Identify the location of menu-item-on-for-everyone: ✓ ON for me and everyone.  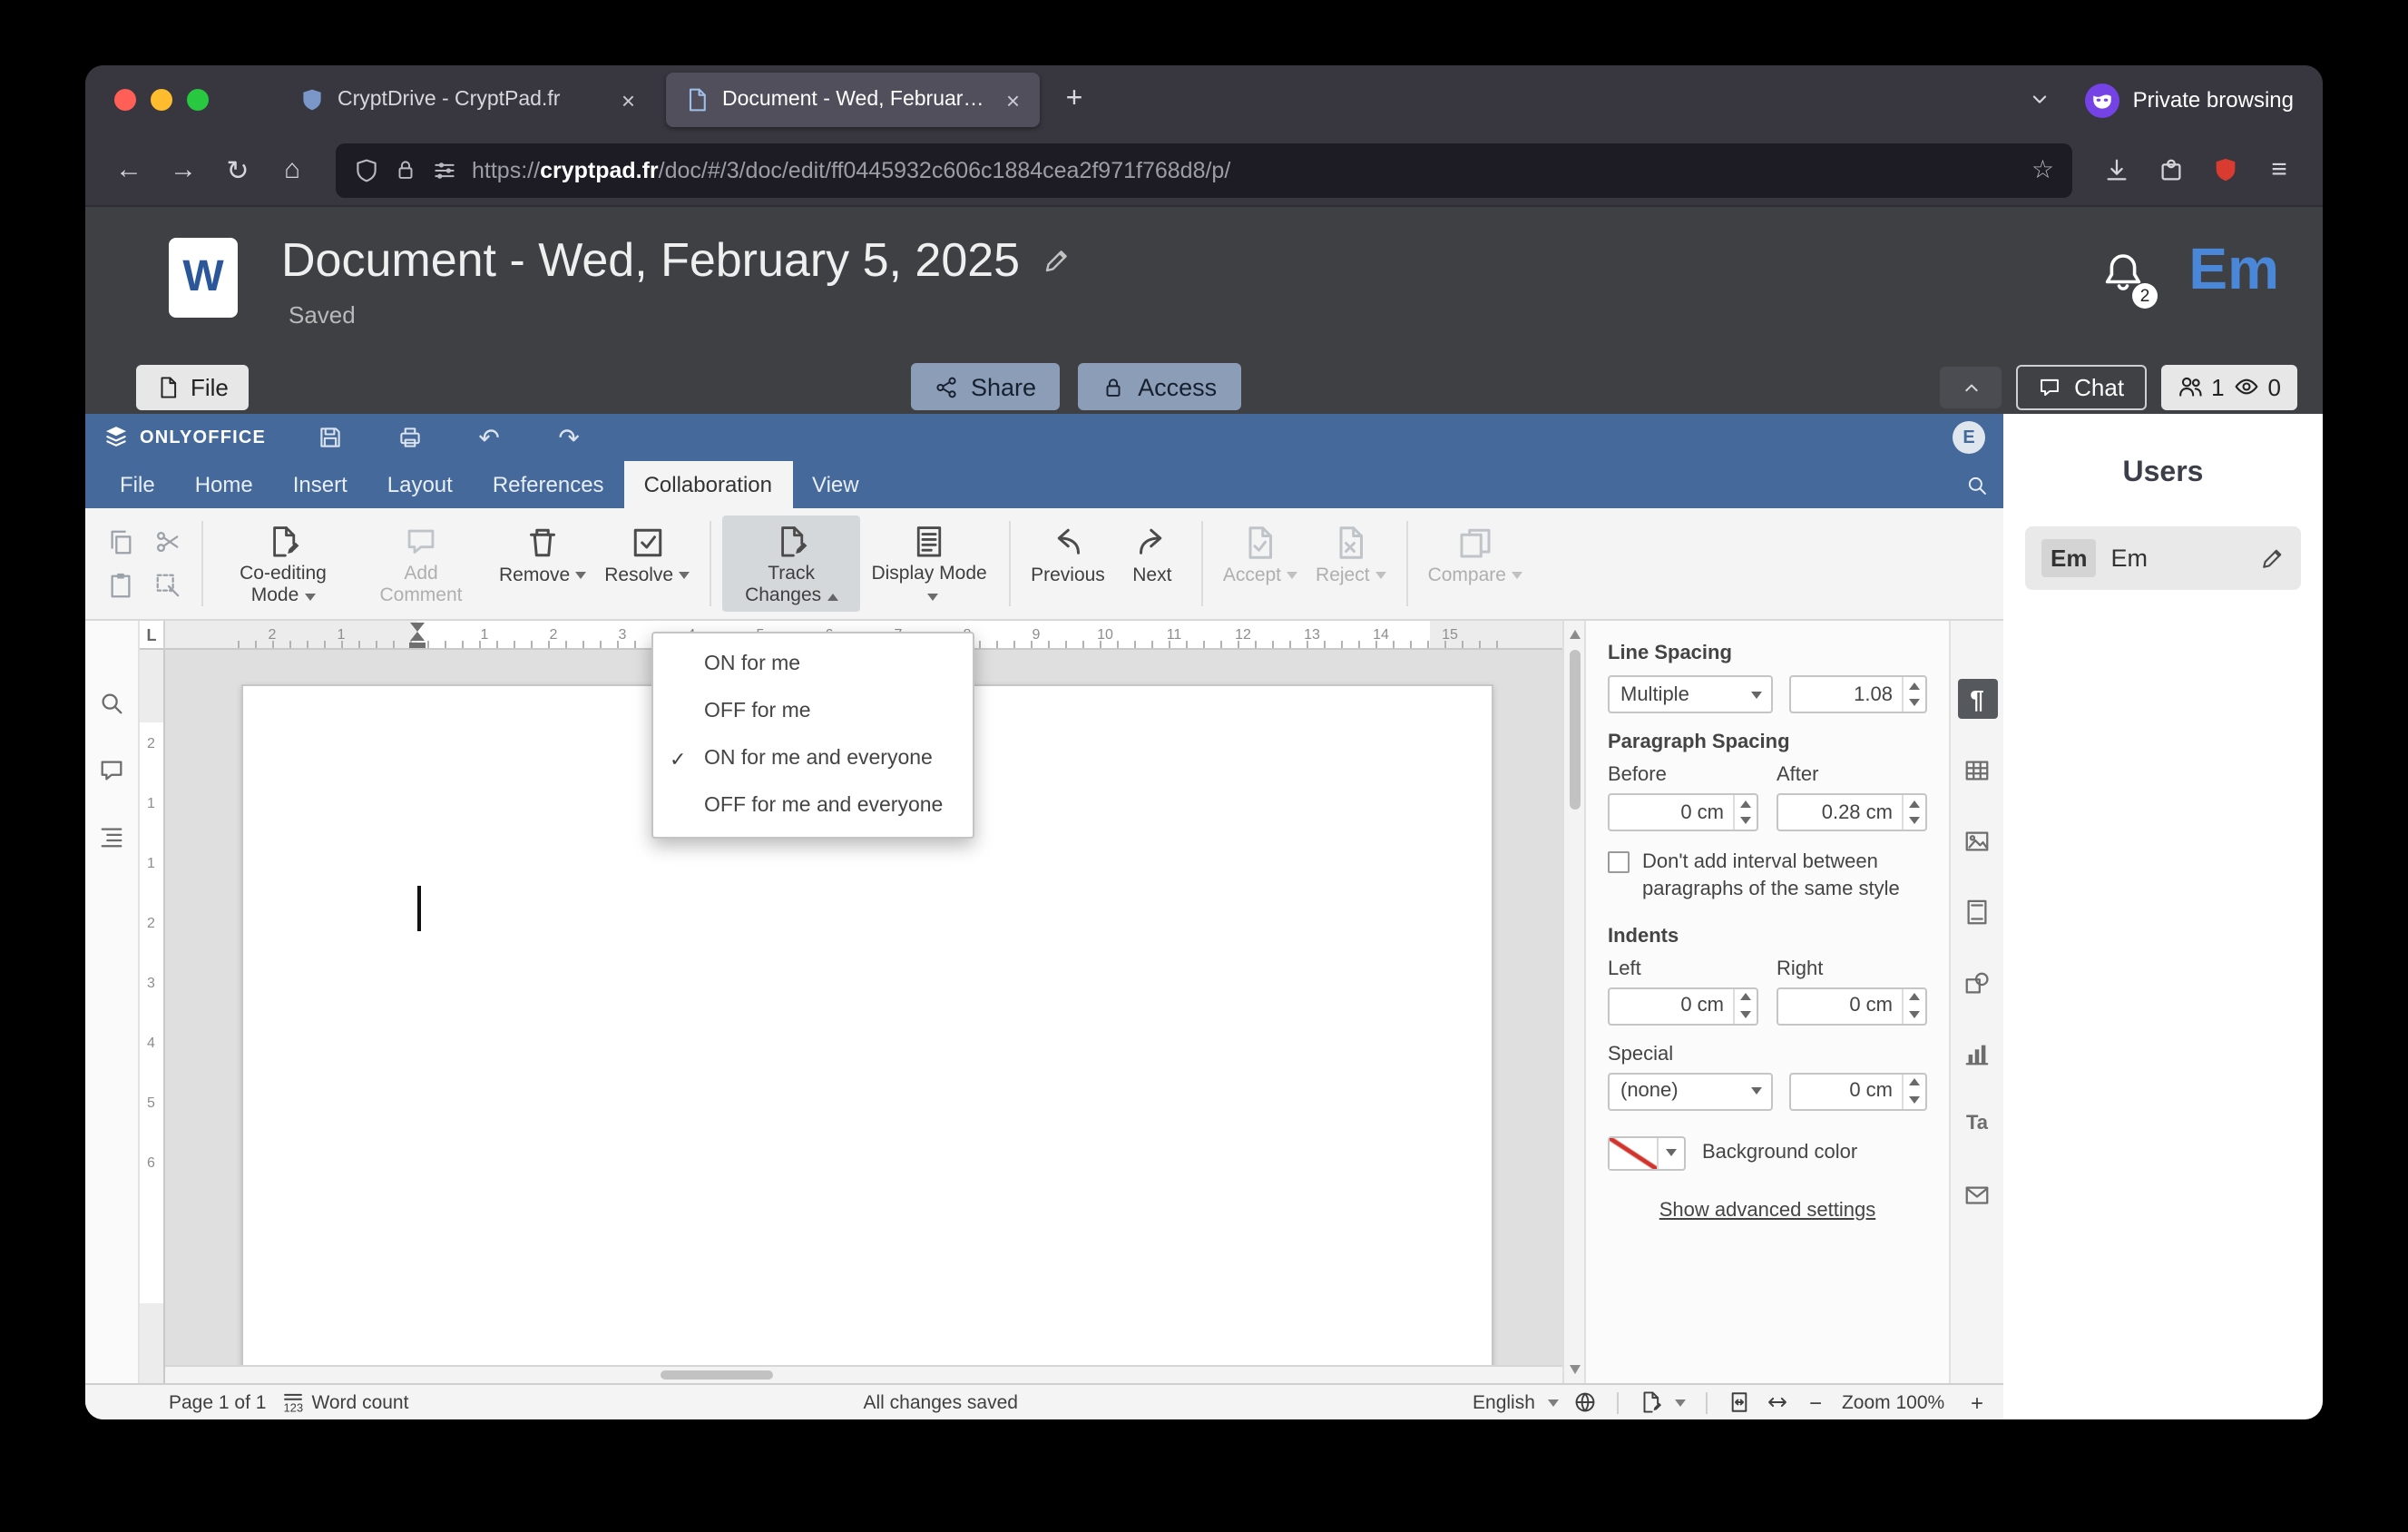
(813, 758).